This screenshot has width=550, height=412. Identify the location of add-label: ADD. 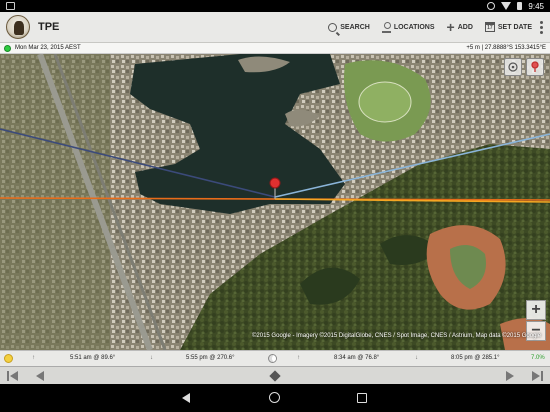
(465, 27).